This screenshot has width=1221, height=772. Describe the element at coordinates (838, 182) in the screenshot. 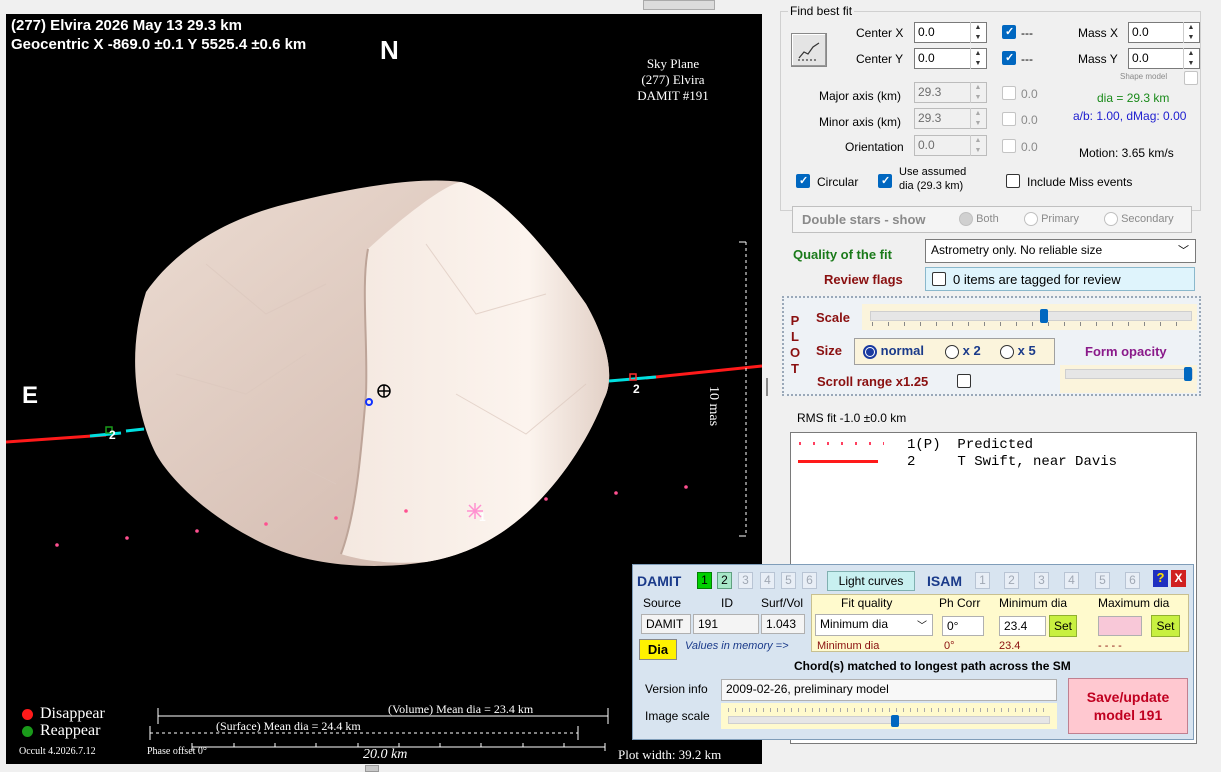

I see `circular-label: Circular` at that location.